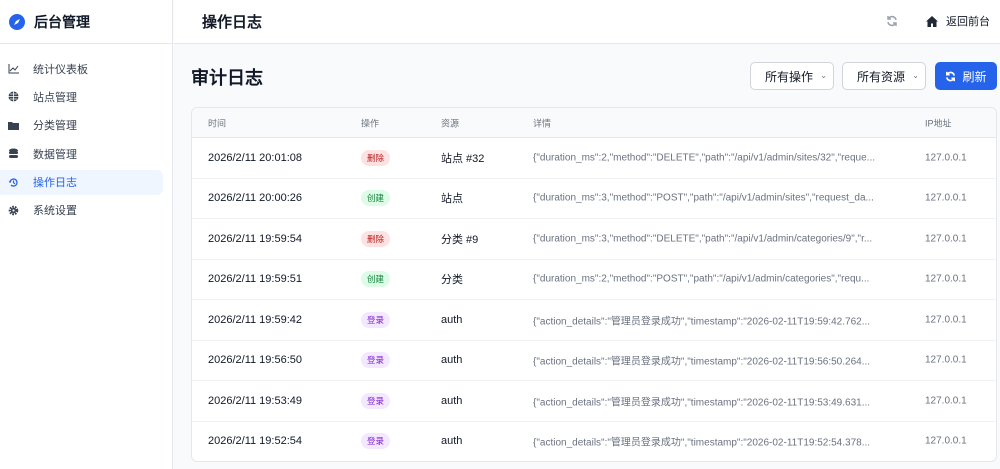  I want to click on sidebar-item-label: 统计仪表板, so click(60, 69).